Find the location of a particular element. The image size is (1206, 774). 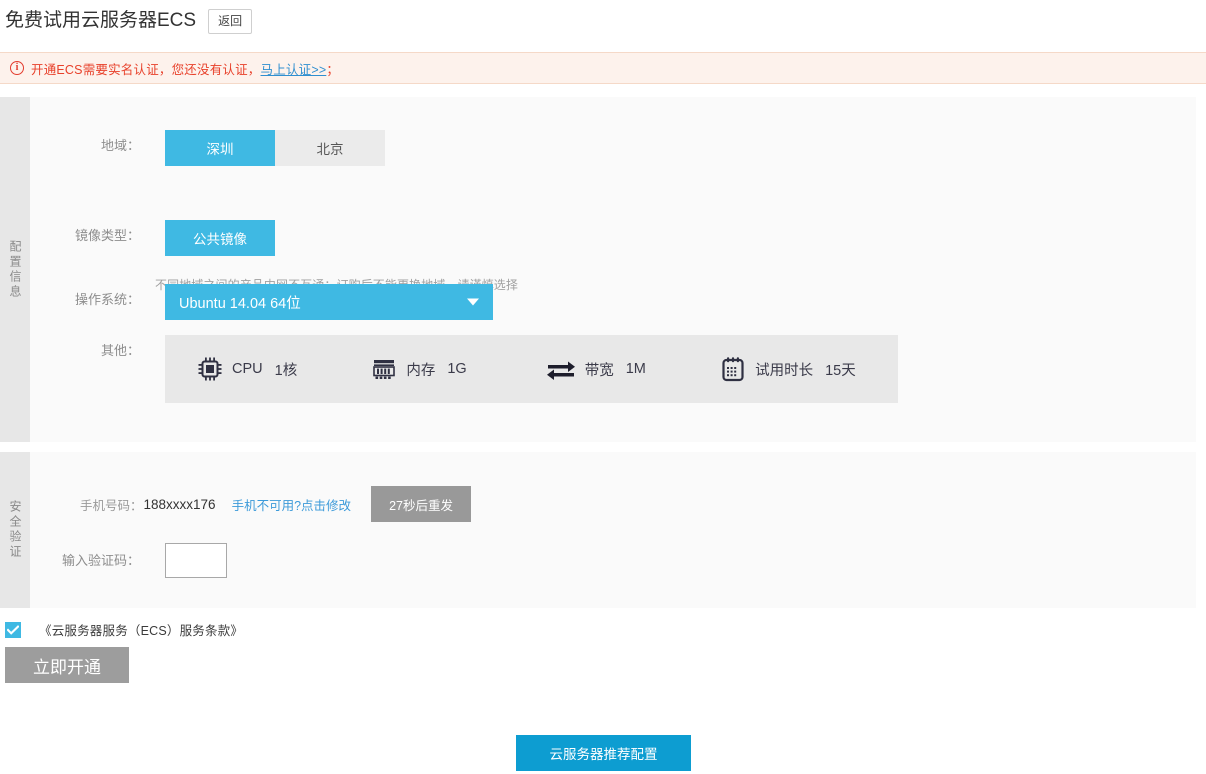

terms-link: 《云服务器服务（ECS）服务条款》 is located at coordinates (141, 629).